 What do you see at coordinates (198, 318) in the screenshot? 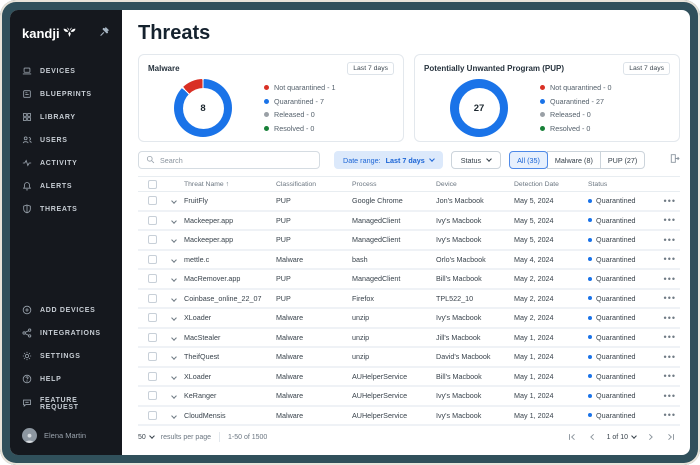
I see `threat-name-cell: XLoader` at bounding box center [198, 318].